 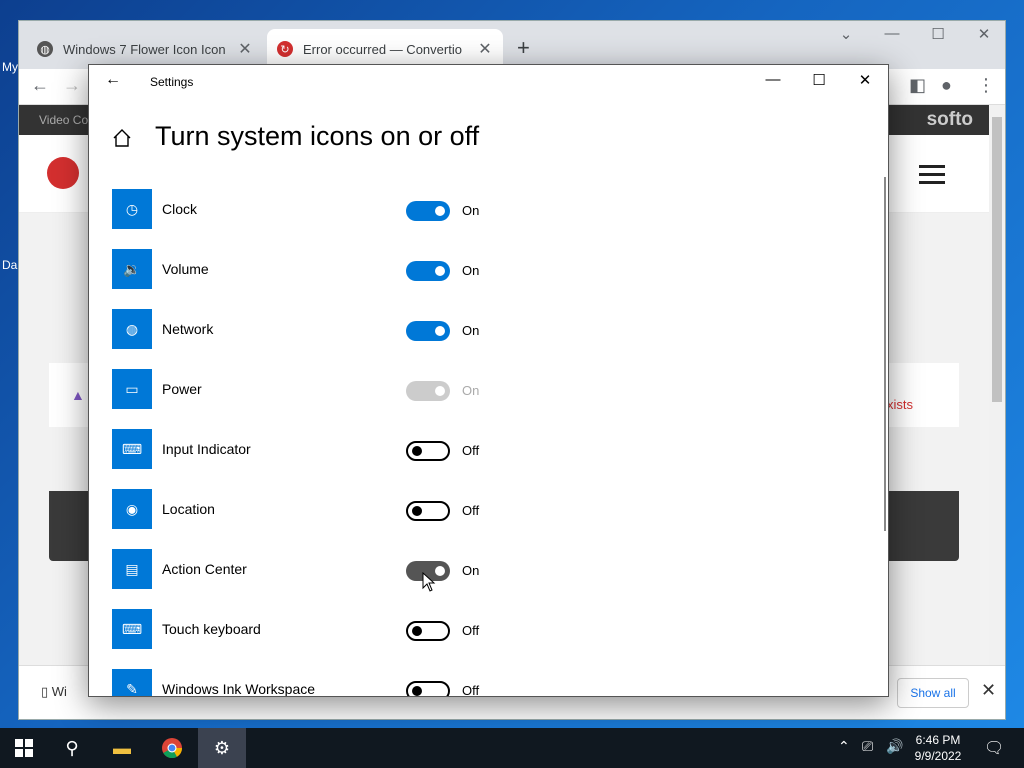 I want to click on settings-gear-icon: ⚙, so click(x=222, y=748).